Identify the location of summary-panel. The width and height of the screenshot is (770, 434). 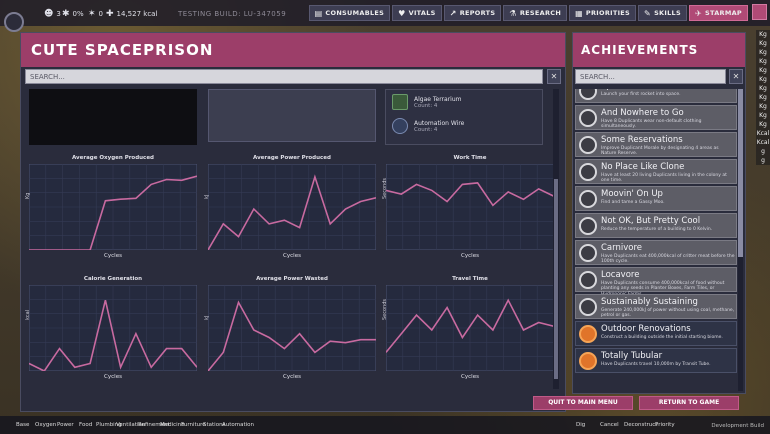
(292, 115).